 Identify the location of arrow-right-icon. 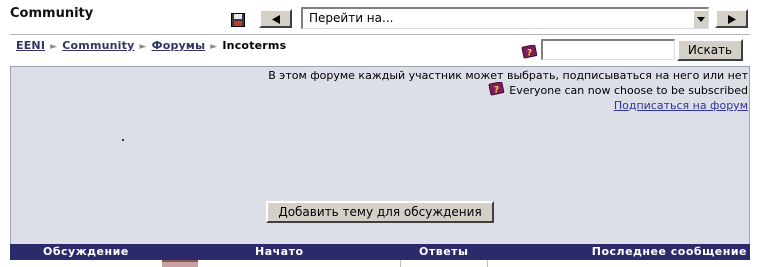
(731, 18).